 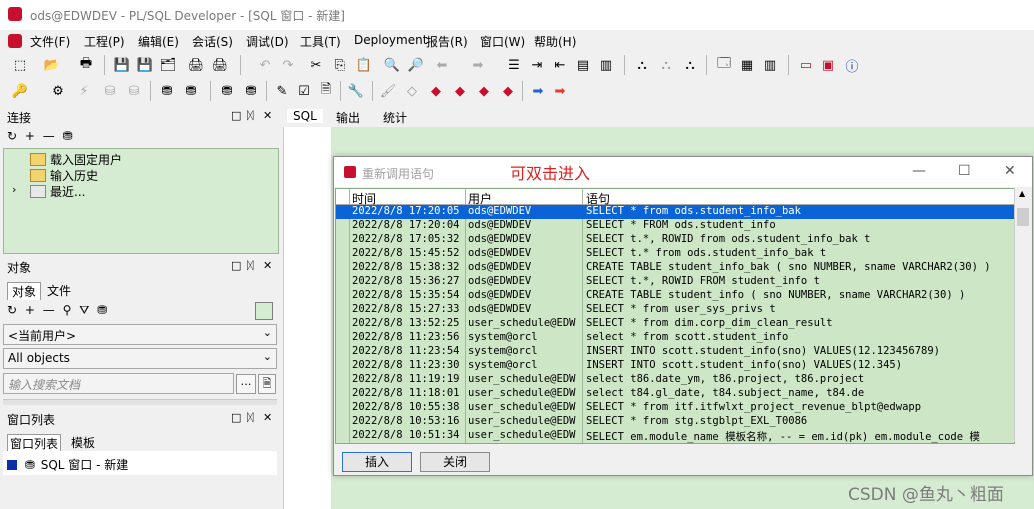 I want to click on color-toggle-box, so click(x=264, y=311).